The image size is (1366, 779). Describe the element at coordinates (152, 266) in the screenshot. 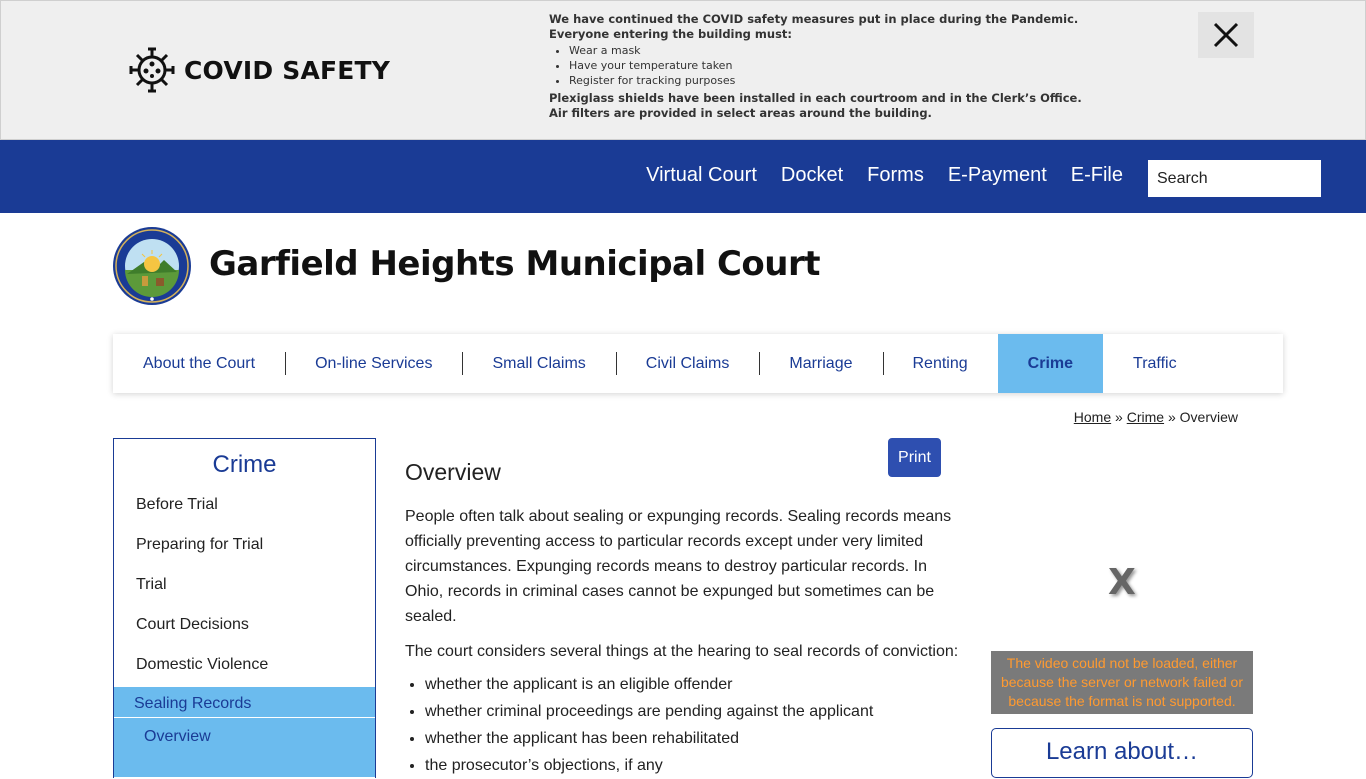

I see `ohio-seal-logo` at that location.